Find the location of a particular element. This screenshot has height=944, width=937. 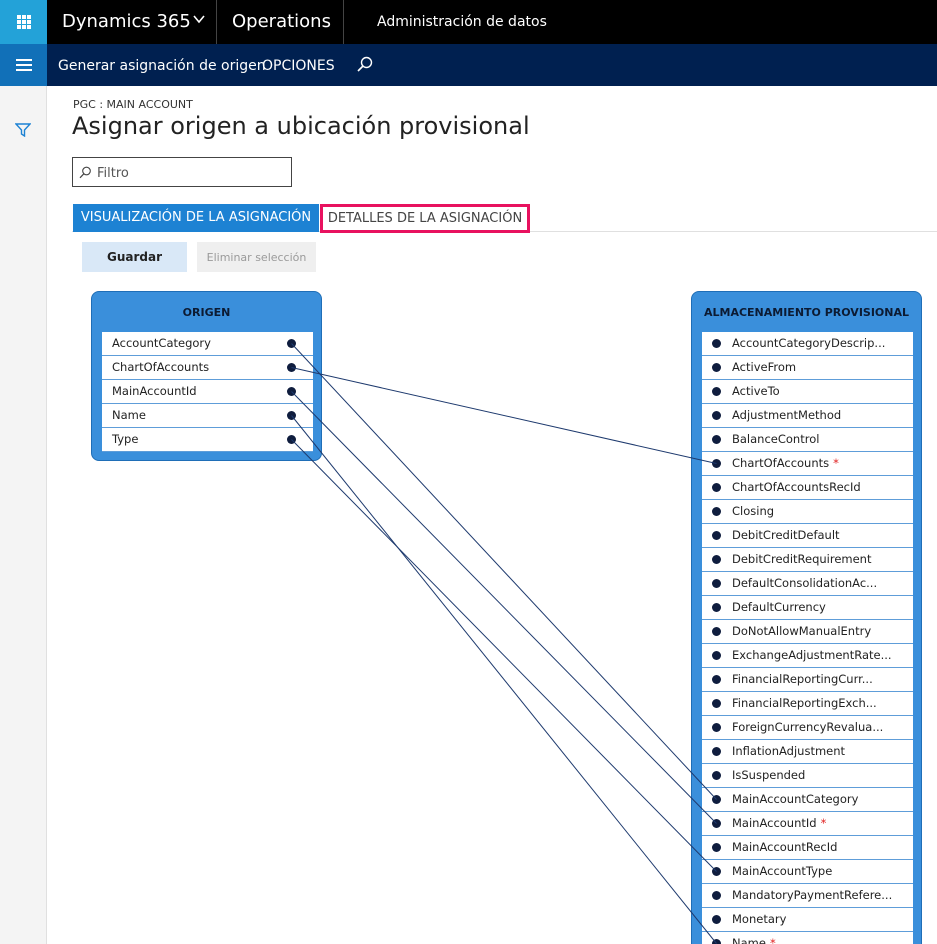

staging-field: IsSuspended is located at coordinates (807, 776).